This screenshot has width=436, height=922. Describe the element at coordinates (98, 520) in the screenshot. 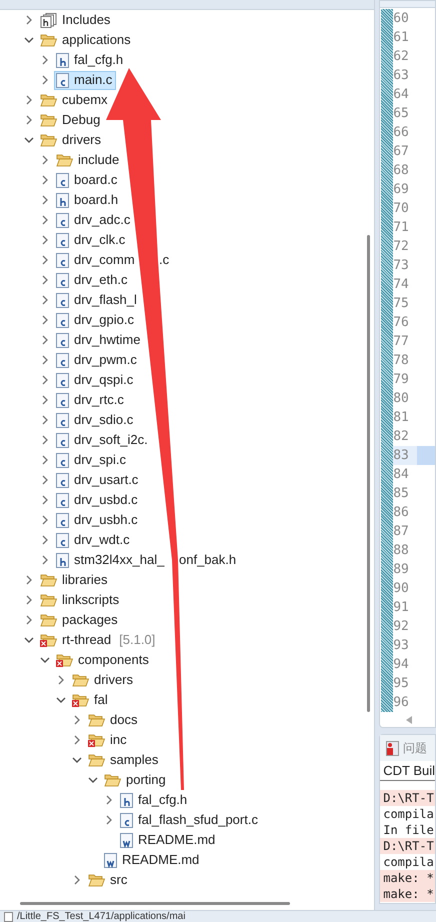

I see `tree-item: drv_usbh.c` at that location.